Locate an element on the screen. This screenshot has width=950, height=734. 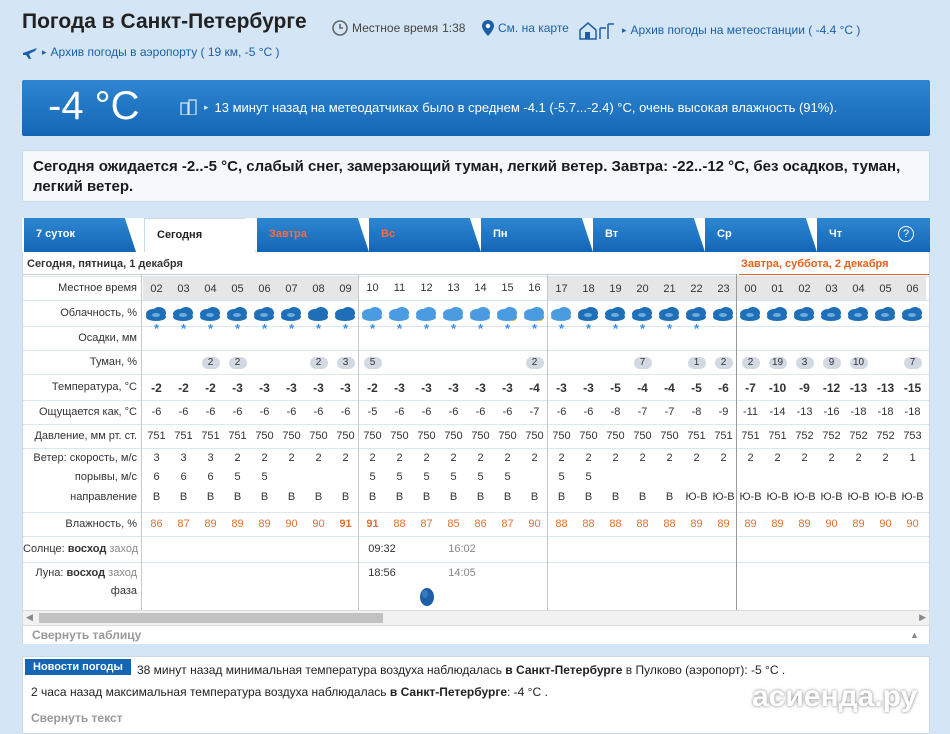
tab-tue: Вт is located at coordinates (649, 235).